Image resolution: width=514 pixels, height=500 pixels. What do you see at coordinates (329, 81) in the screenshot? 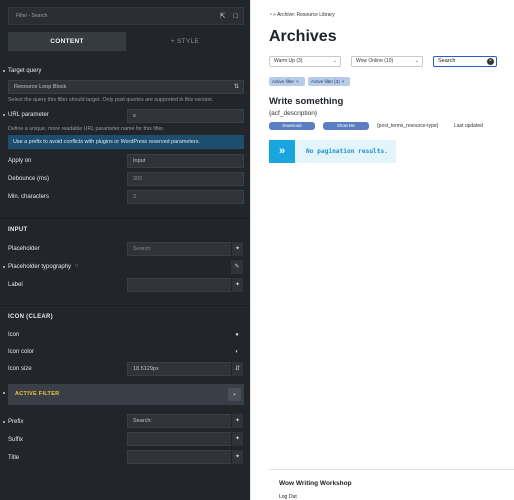
I see `active-filter-chip: Active filter (3) ×` at bounding box center [329, 81].